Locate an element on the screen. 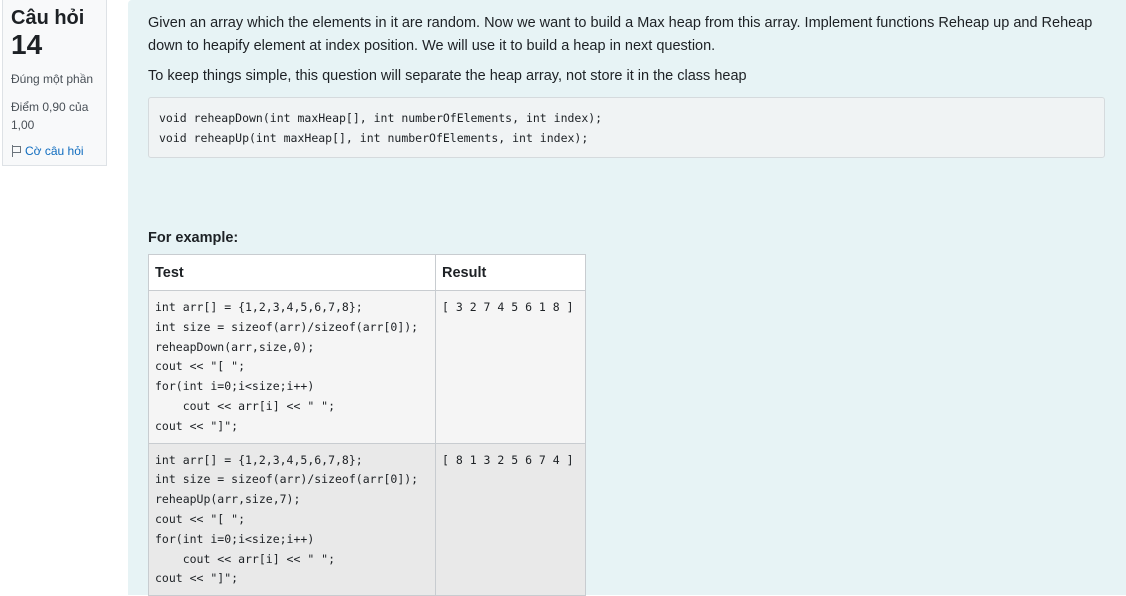  table-header-row: Test Result is located at coordinates (367, 272).